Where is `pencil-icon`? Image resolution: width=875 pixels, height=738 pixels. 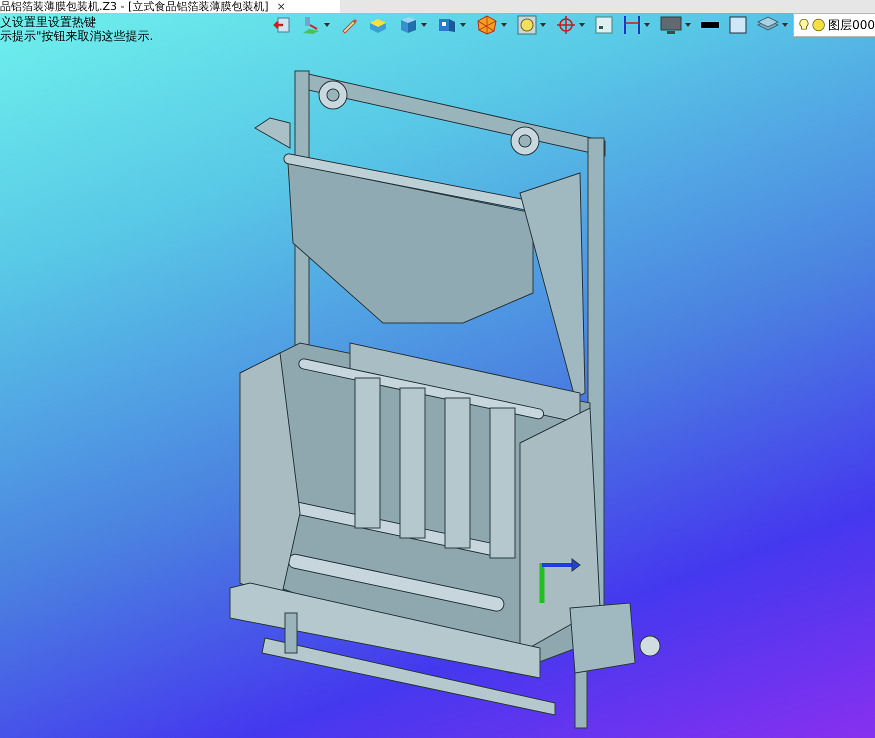 pencil-icon is located at coordinates (349, 25).